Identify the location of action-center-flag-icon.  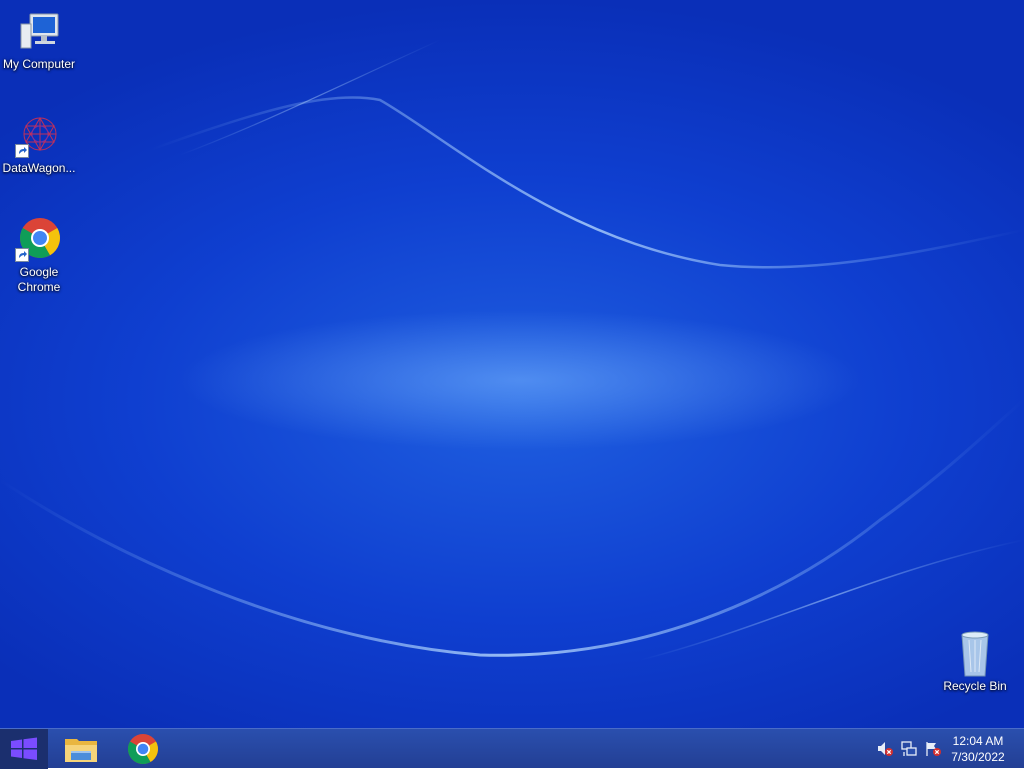
(933, 749).